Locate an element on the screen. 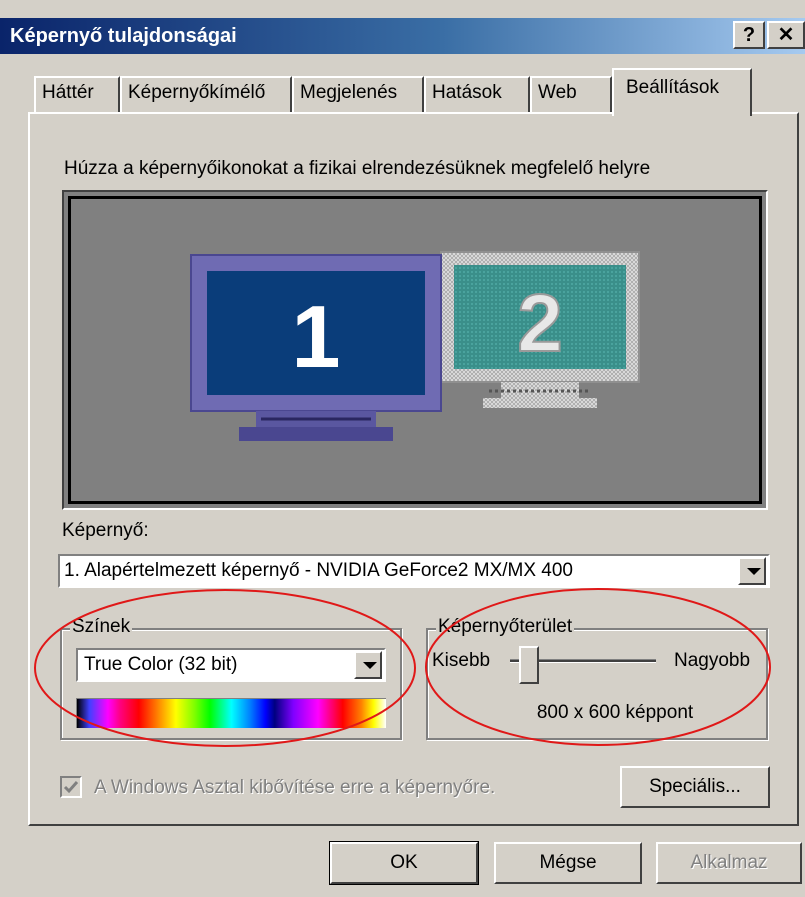 Image resolution: width=805 pixels, height=897 pixels. colors-group-label: Színek is located at coordinates (101, 627).